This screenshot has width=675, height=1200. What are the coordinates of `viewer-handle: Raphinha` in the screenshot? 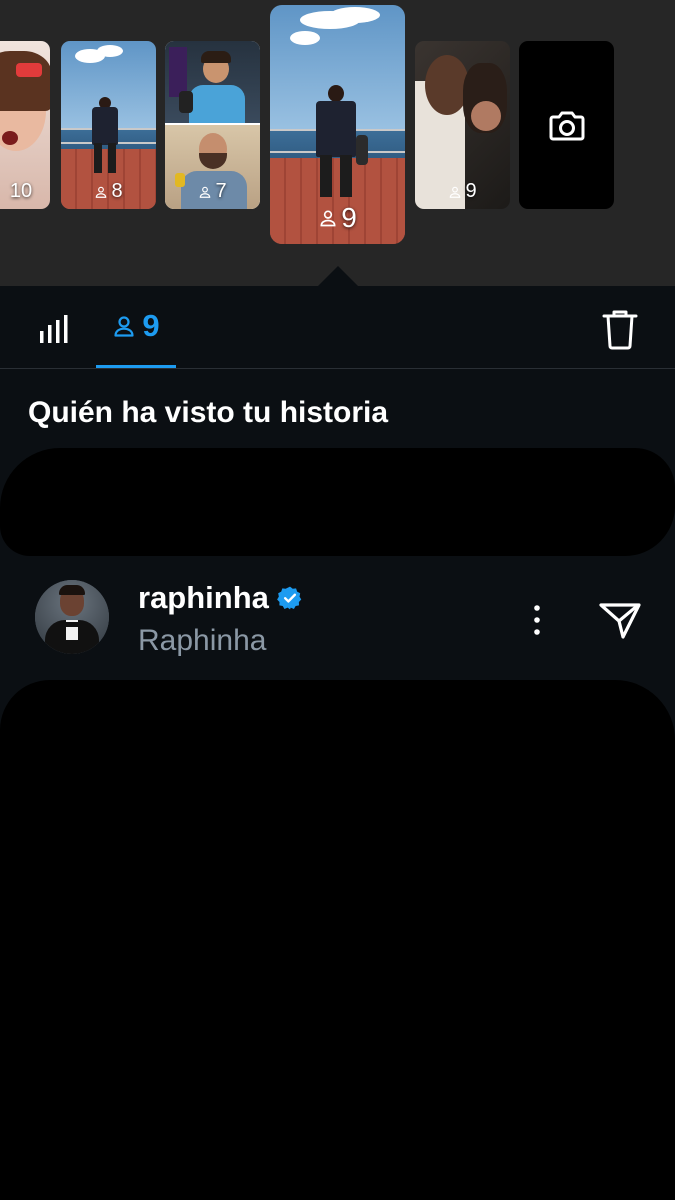 It's located at (202, 640).